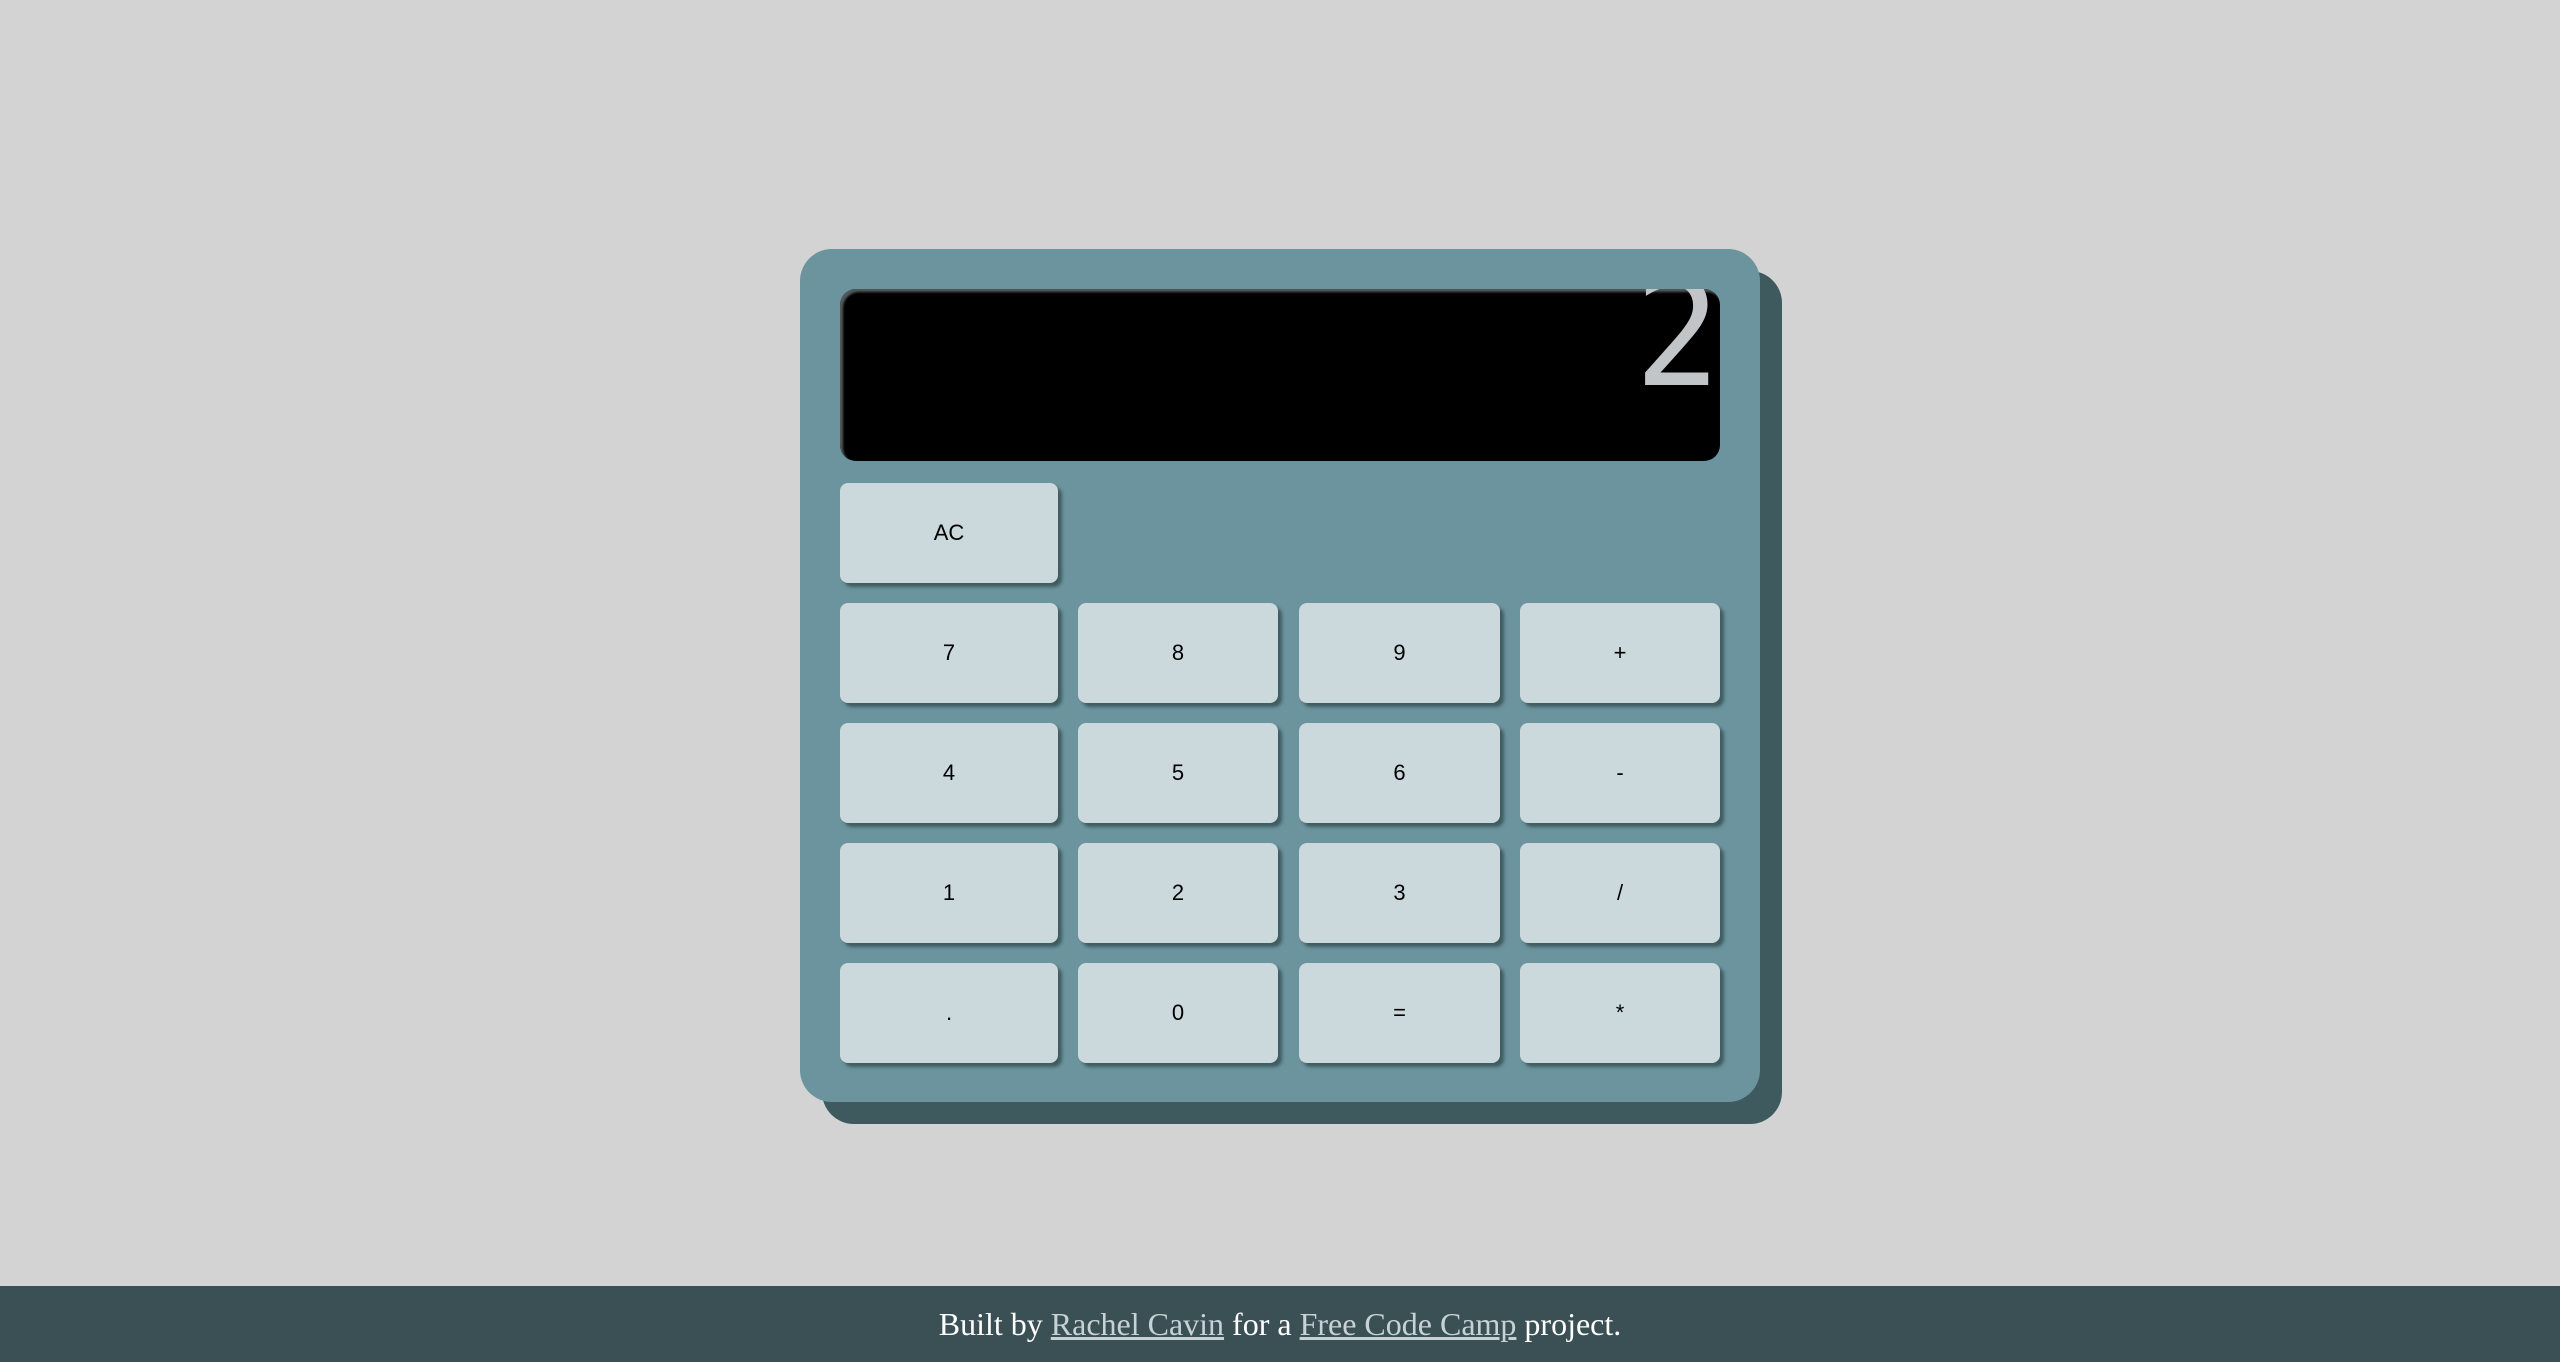  Describe the element at coordinates (1408, 1324) in the screenshot. I see `free-code-camp-link: Free Code Camp` at that location.